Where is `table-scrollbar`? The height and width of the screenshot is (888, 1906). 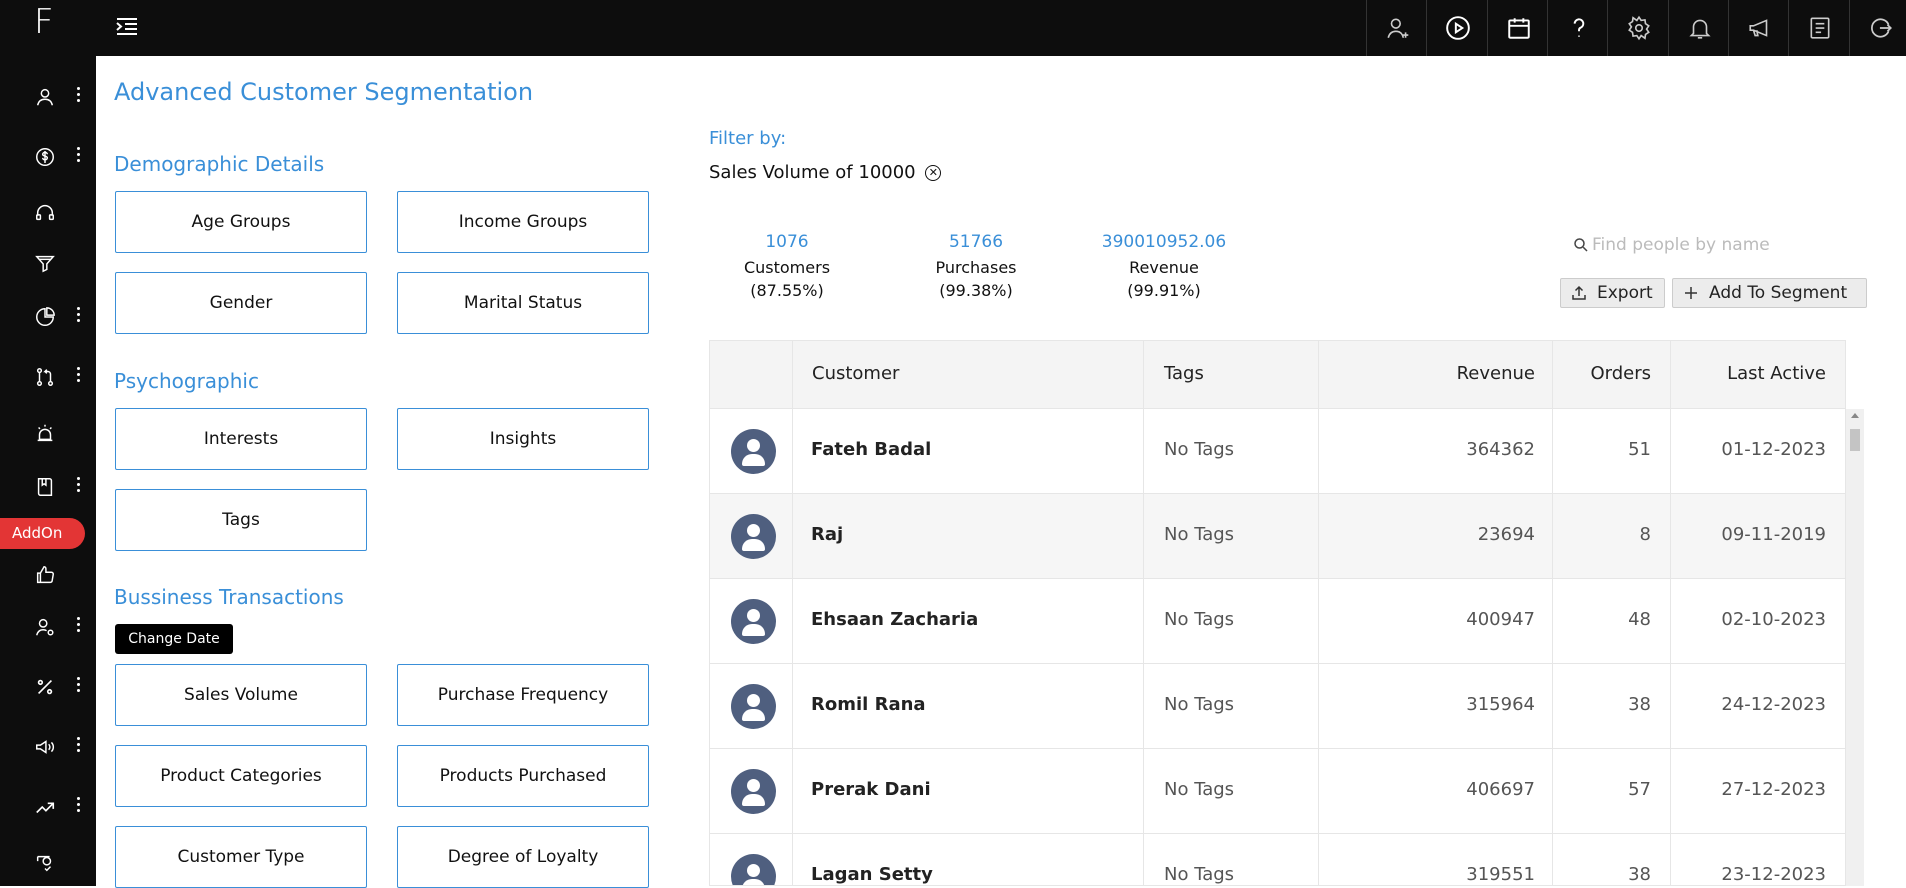 table-scrollbar is located at coordinates (1855, 647).